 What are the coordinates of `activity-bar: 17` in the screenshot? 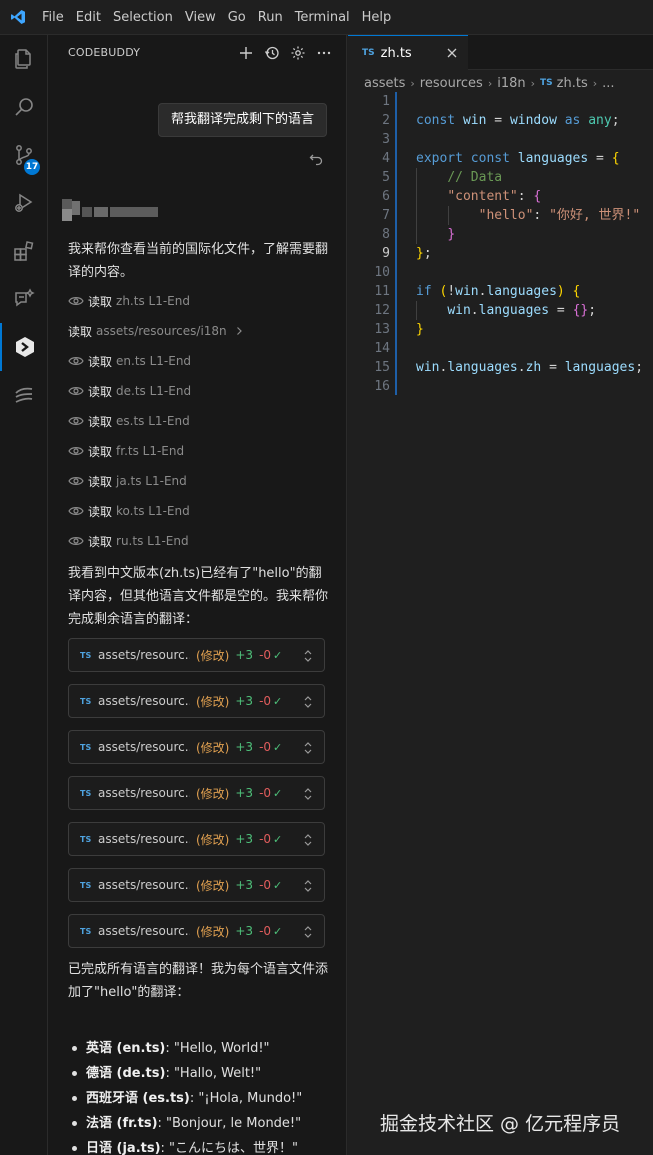 It's located at (24, 595).